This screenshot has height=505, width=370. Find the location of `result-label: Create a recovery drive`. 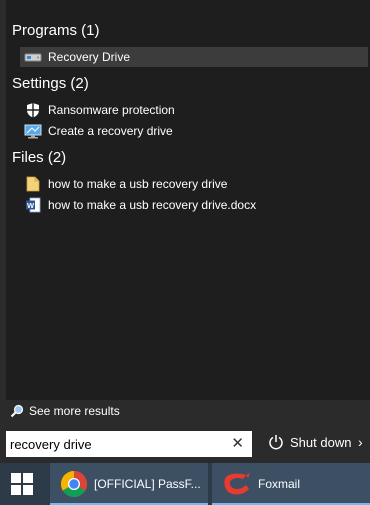

result-label: Create a recovery drive is located at coordinates (110, 131).